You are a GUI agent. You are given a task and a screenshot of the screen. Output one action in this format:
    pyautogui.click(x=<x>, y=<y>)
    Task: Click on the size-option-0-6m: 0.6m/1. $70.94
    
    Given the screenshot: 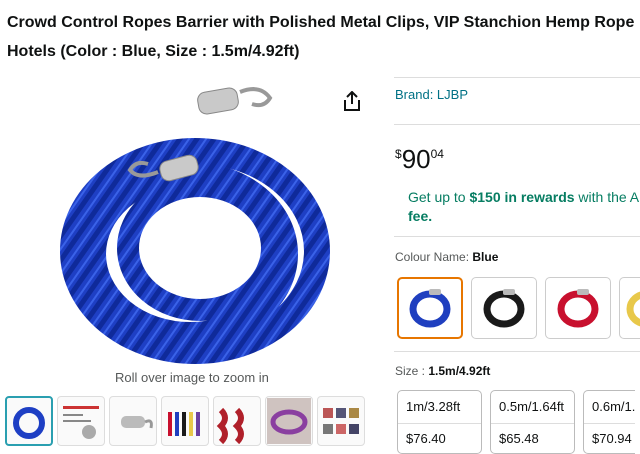 What is the action you would take?
    pyautogui.click(x=609, y=422)
    